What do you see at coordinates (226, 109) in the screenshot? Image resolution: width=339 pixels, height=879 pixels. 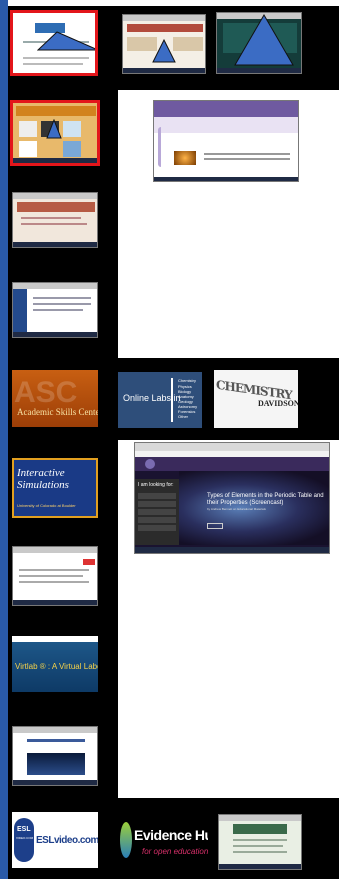 I see `page-header` at bounding box center [226, 109].